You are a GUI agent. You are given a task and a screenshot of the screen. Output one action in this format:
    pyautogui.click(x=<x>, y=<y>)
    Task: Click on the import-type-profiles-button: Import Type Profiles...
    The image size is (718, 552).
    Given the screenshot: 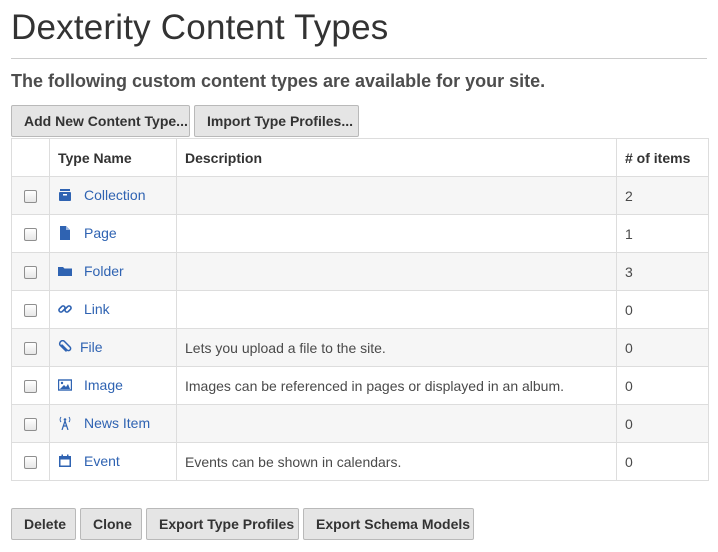 What is the action you would take?
    pyautogui.click(x=276, y=121)
    